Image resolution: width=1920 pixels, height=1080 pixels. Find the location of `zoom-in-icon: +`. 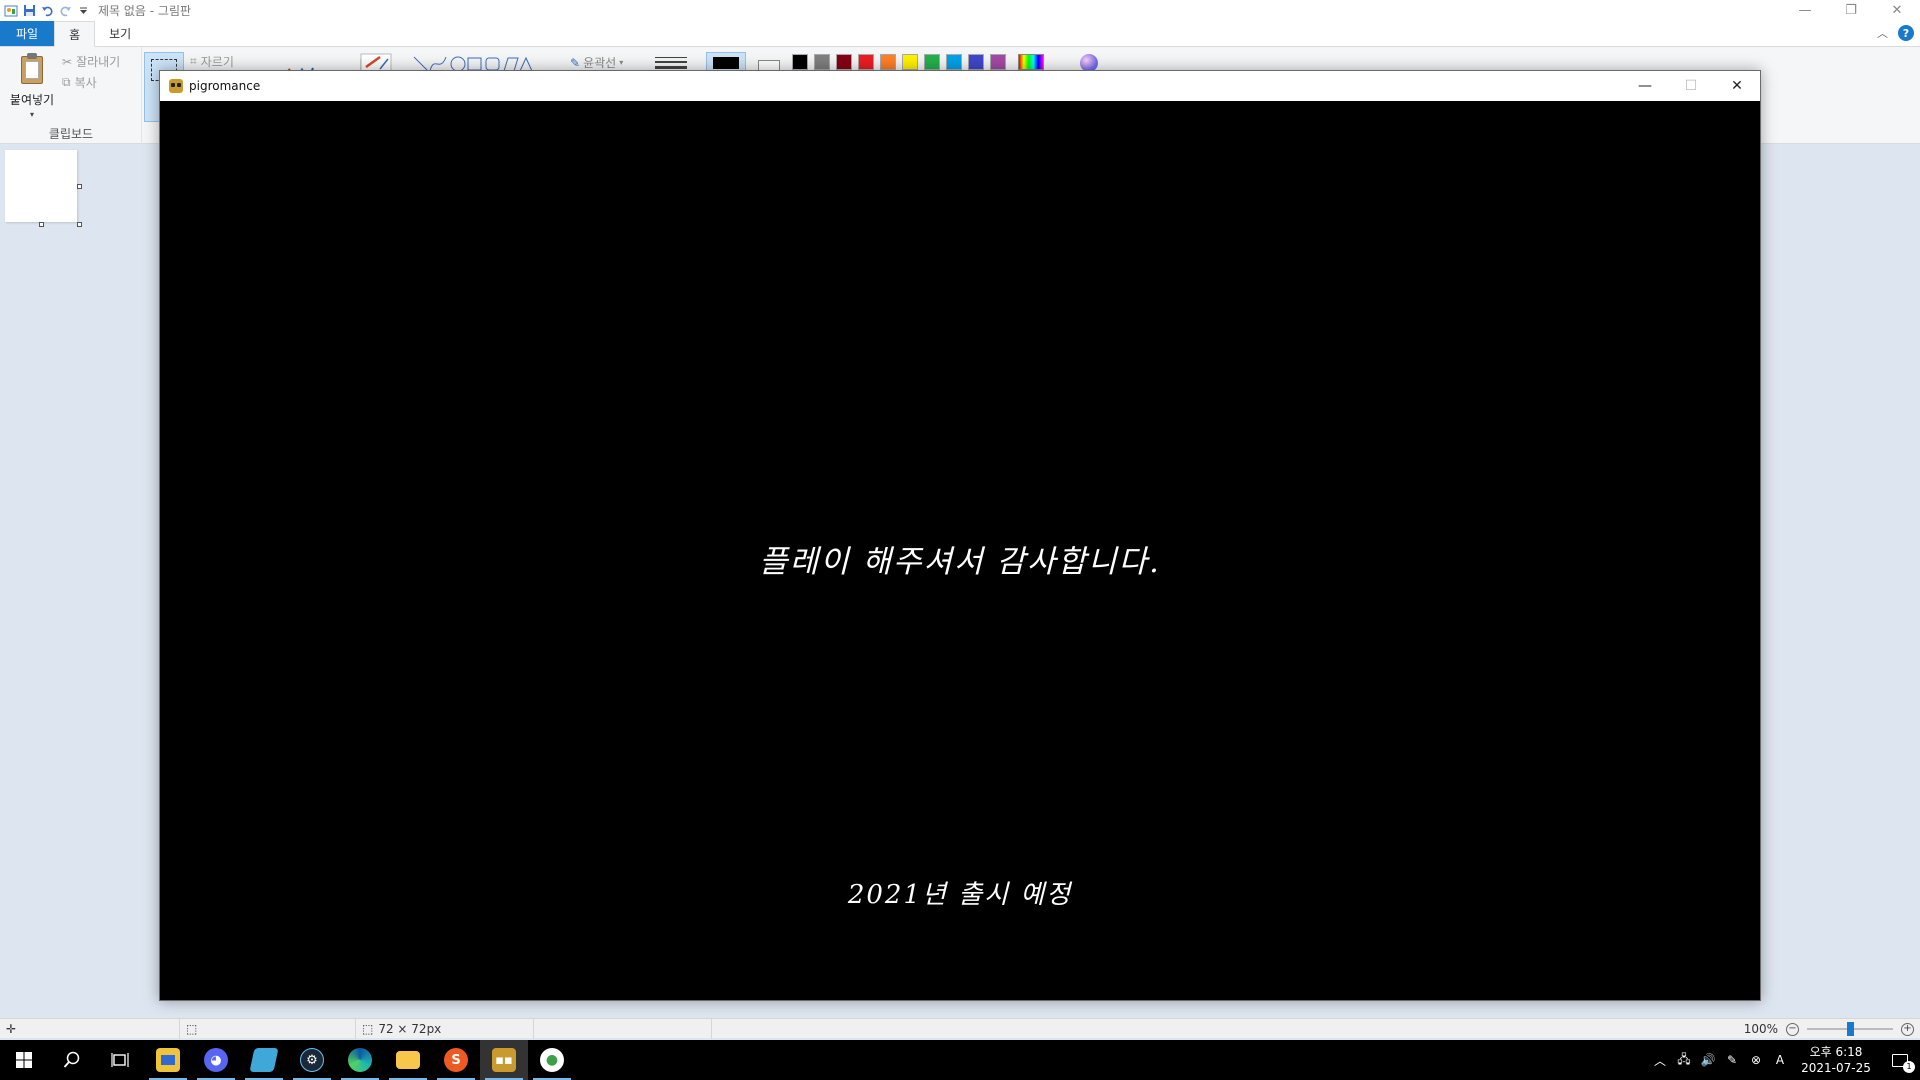

zoom-in-icon: + is located at coordinates (1907, 1029).